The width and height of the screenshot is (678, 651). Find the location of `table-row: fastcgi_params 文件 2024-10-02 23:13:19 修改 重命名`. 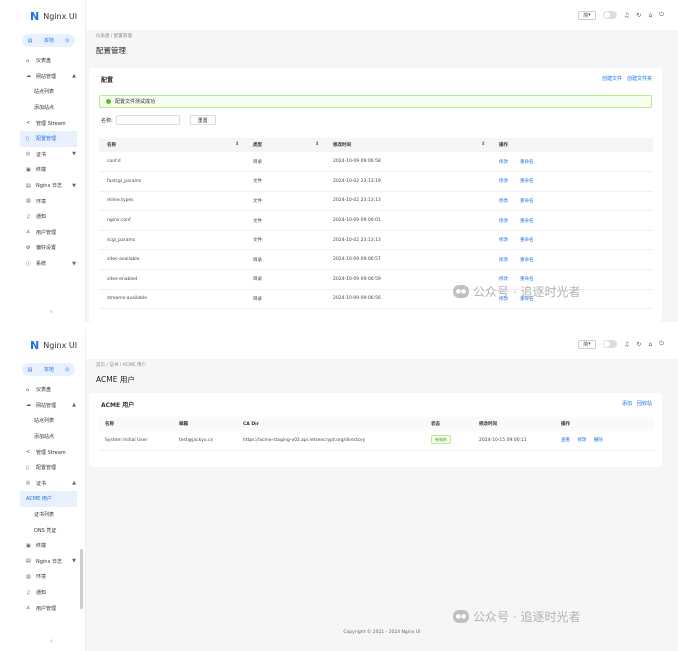

table-row: fastcgi_params 文件 2024-10-02 23:13:19 修改 重命名 is located at coordinates (376, 181).